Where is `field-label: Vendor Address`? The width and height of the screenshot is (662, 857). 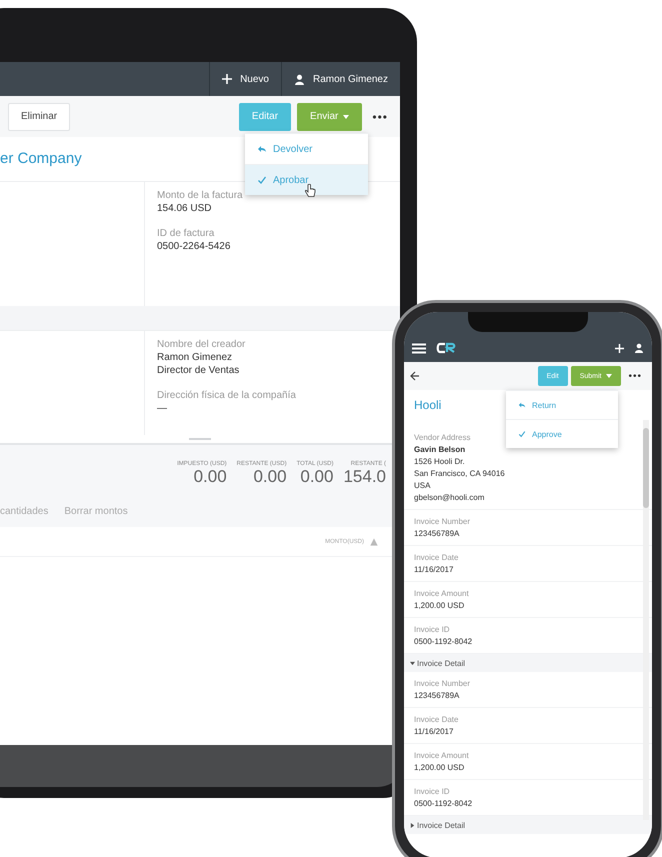 field-label: Vendor Address is located at coordinates (442, 437).